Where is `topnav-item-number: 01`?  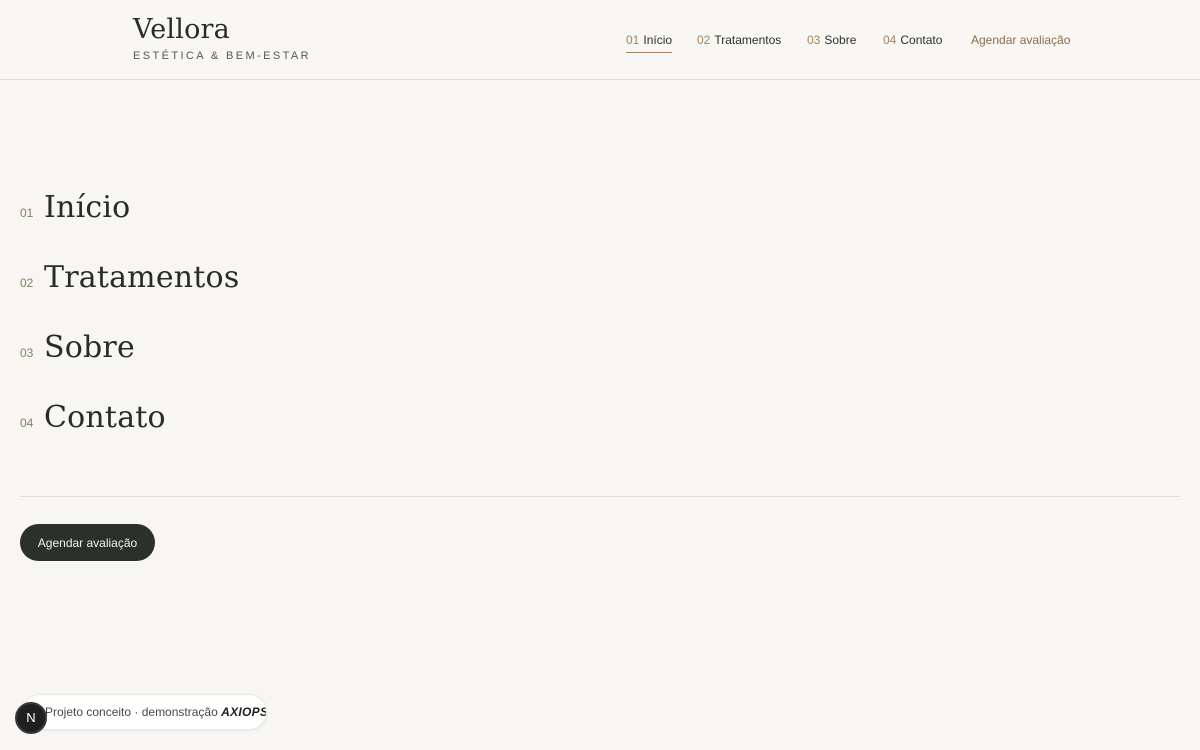
topnav-item-number: 01 is located at coordinates (633, 40).